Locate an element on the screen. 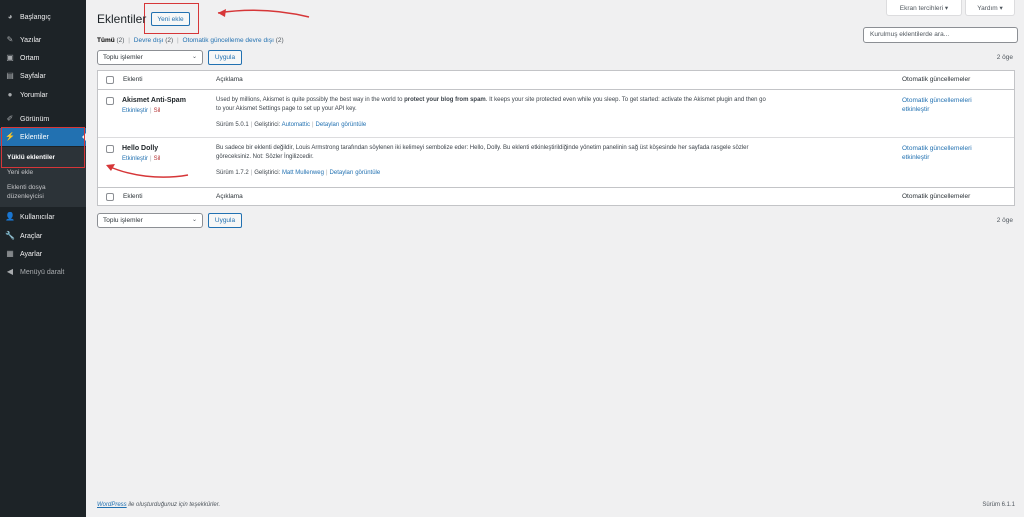  items-count-top: 2 öge is located at coordinates (1004, 57).